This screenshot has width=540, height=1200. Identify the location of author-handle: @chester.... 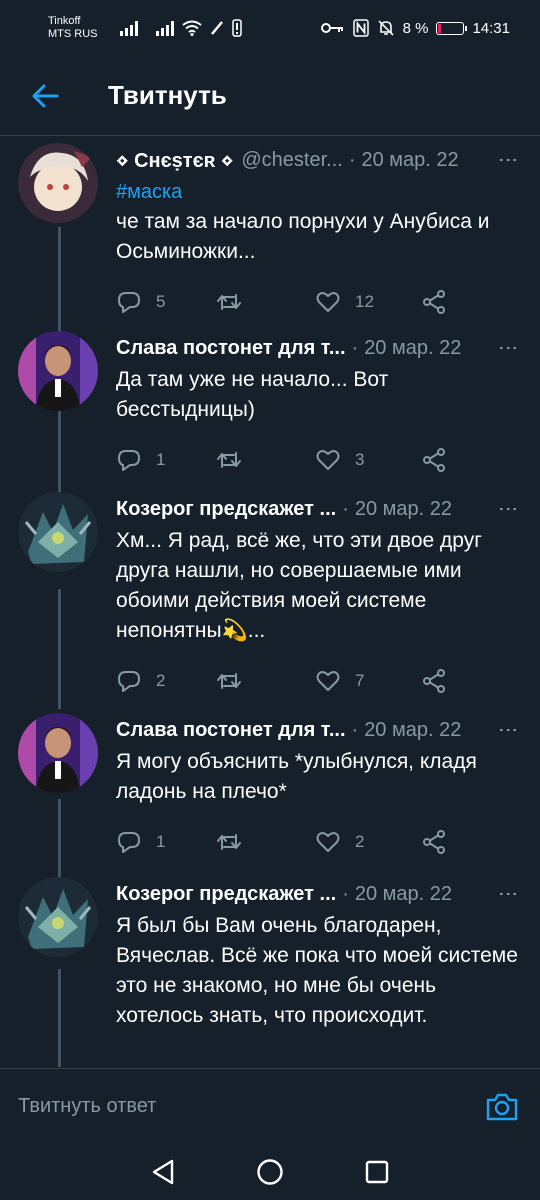
(291, 160).